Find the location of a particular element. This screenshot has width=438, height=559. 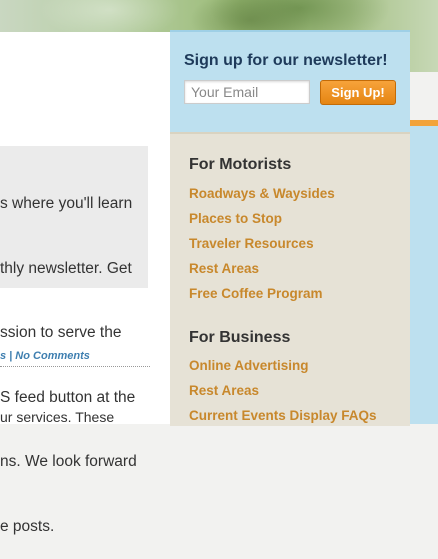

intro-line: thly newsletter. Get is located at coordinates (66, 268).